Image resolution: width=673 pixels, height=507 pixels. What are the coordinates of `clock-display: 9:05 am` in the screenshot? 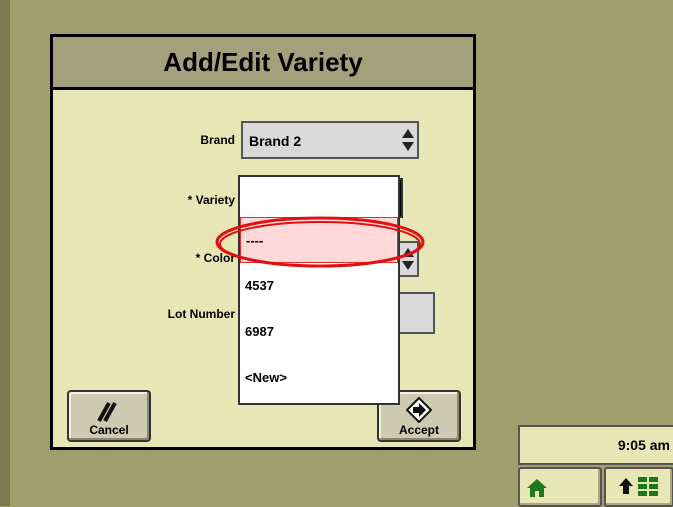 It's located at (595, 445).